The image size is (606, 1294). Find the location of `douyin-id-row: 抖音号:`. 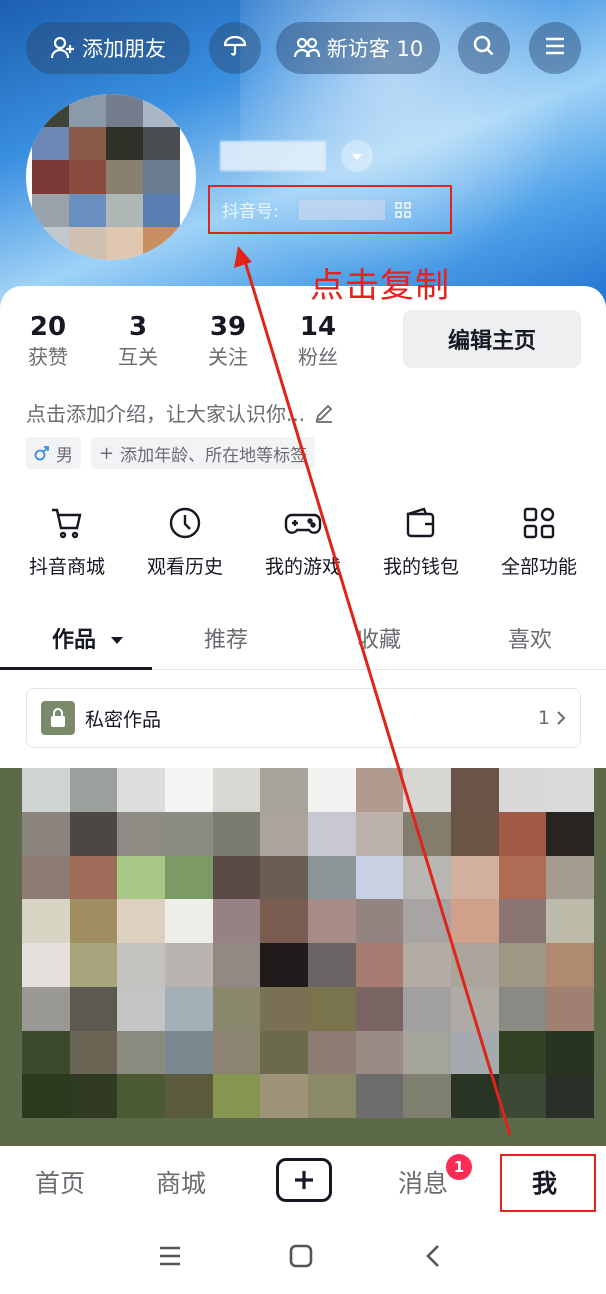

douyin-id-row: 抖音号: is located at coordinates (330, 209).